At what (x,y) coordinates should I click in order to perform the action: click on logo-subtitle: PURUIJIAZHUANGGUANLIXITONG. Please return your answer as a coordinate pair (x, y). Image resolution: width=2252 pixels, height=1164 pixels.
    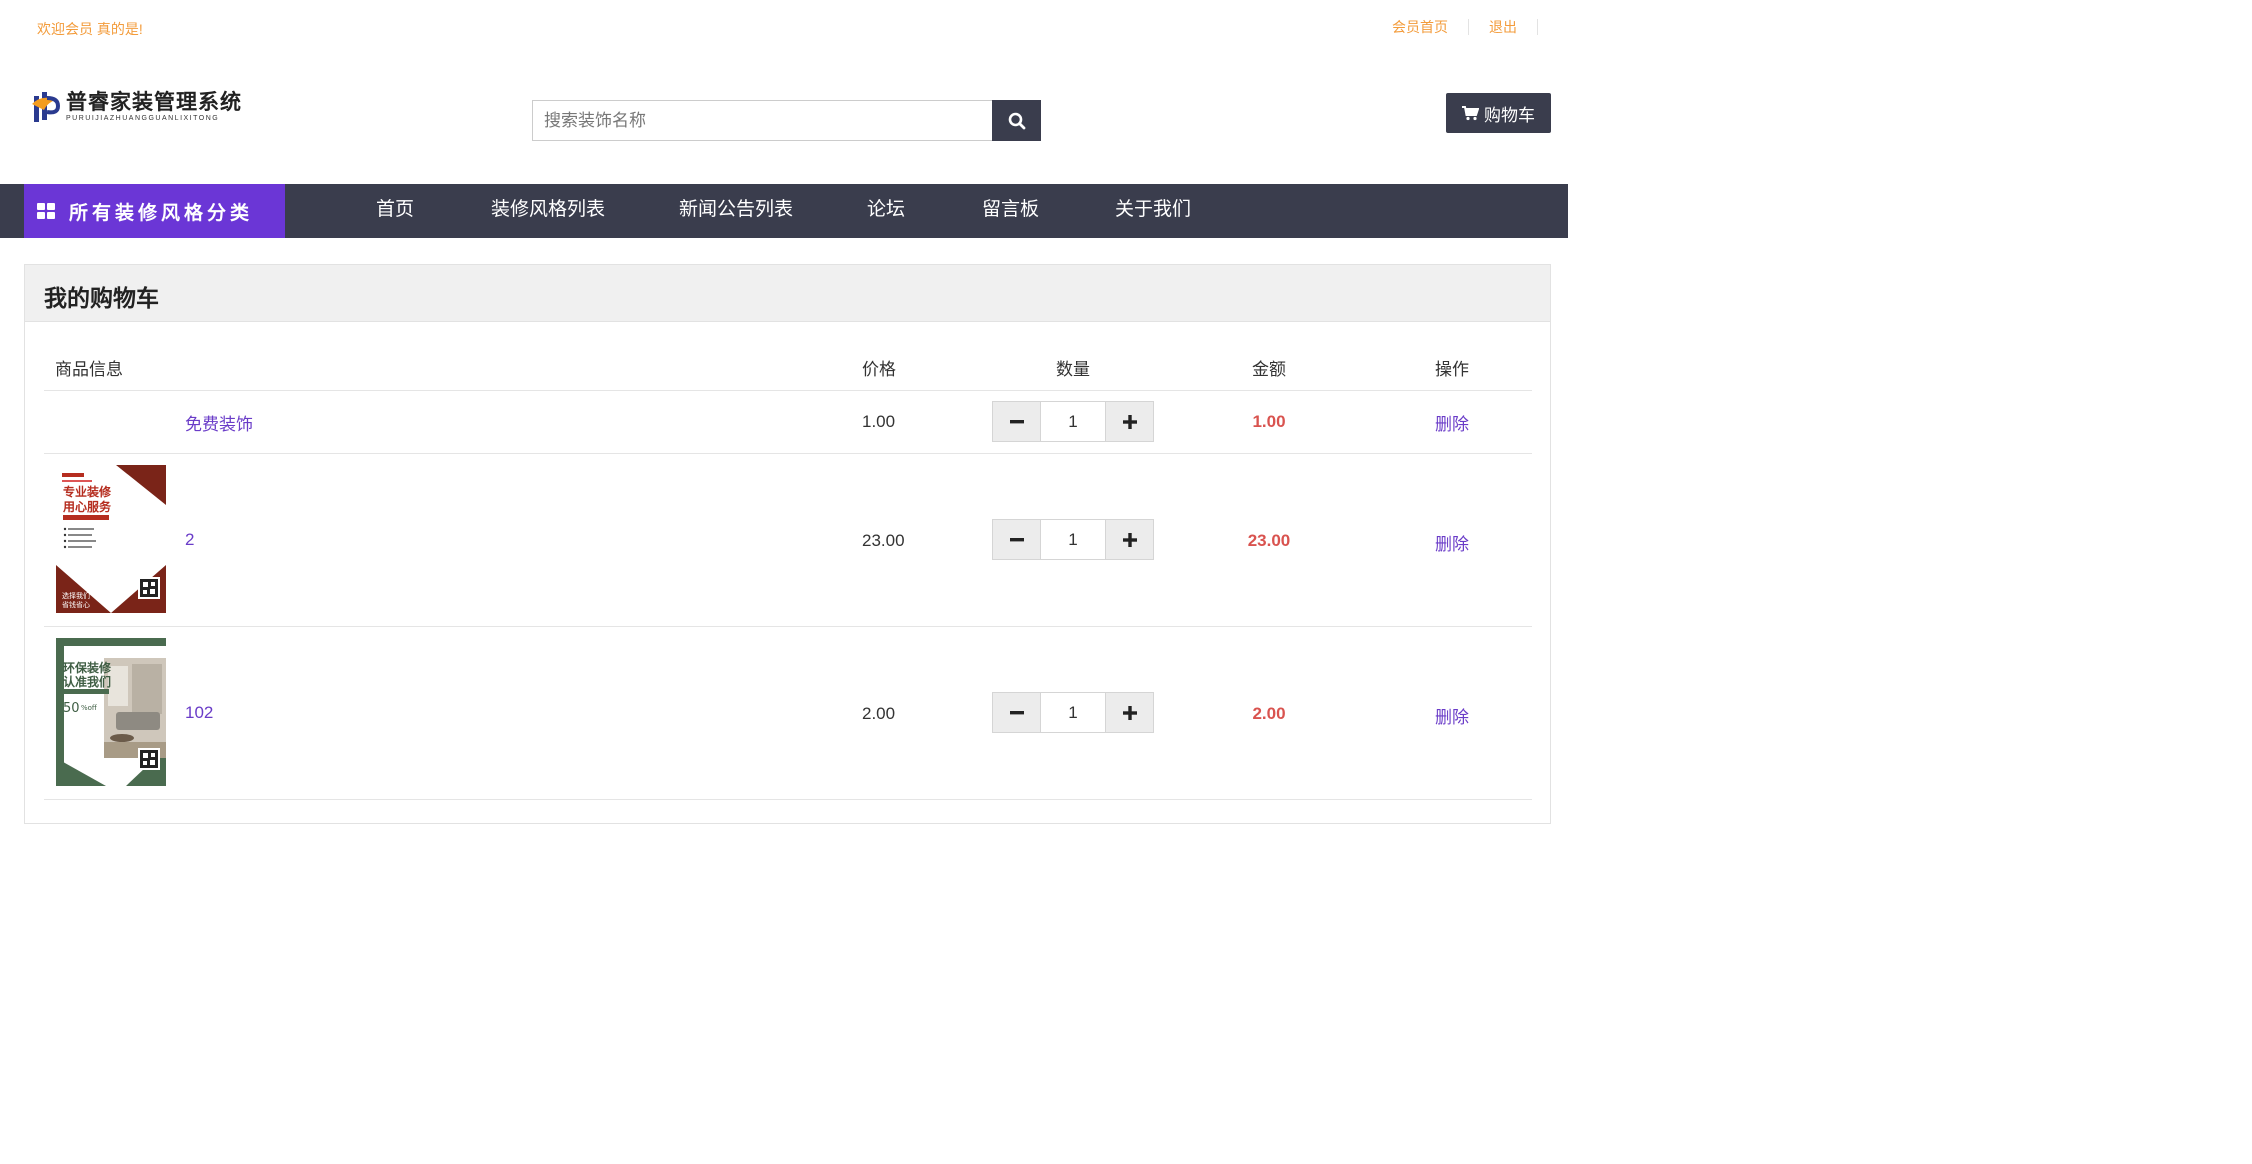
    Looking at the image, I should click on (143, 118).